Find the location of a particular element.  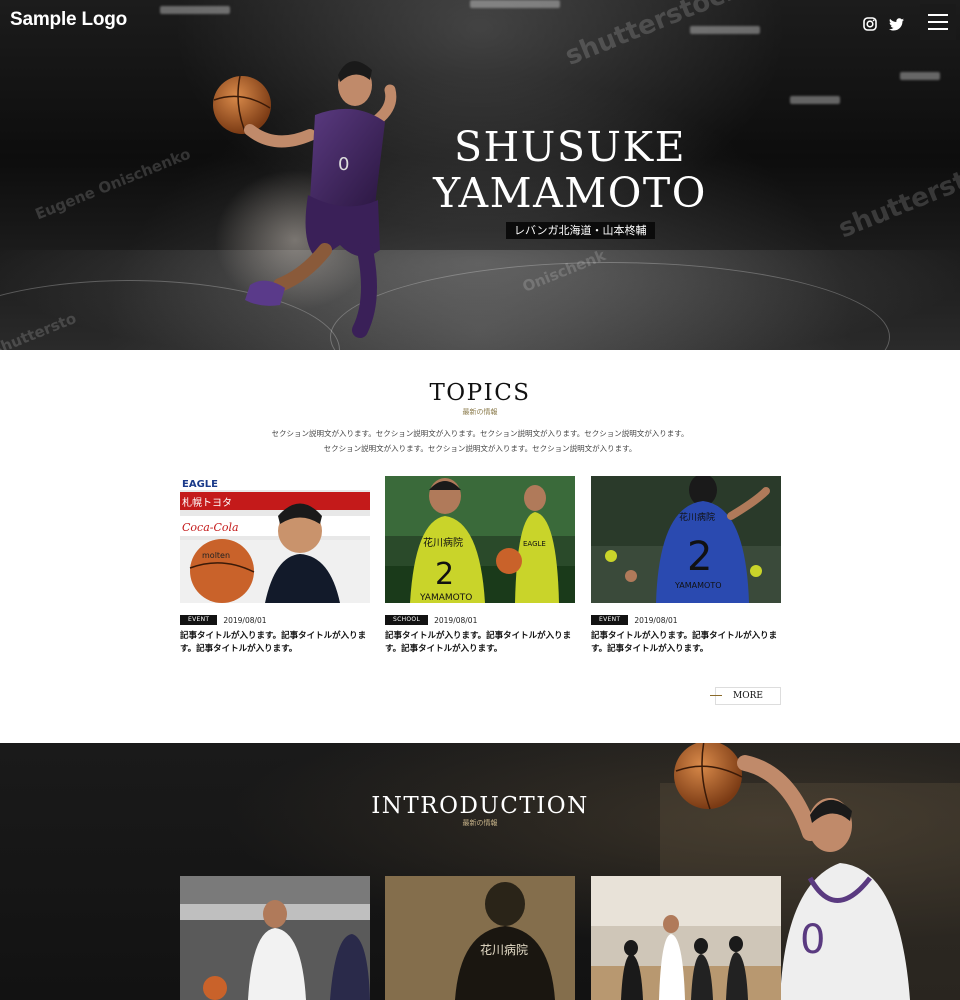

watermark: shutterstock is located at coordinates (653, 36).